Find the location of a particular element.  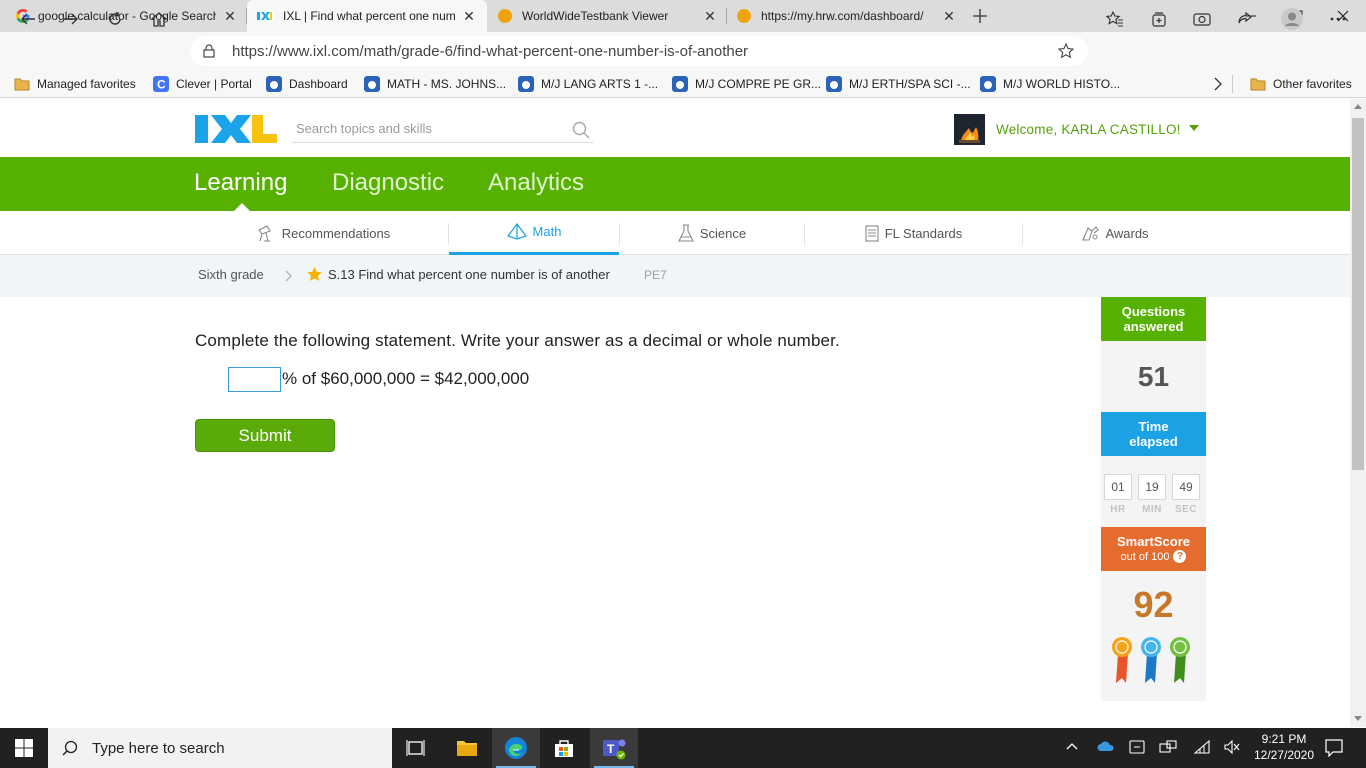

more-menu-button is located at coordinates (1338, 19).